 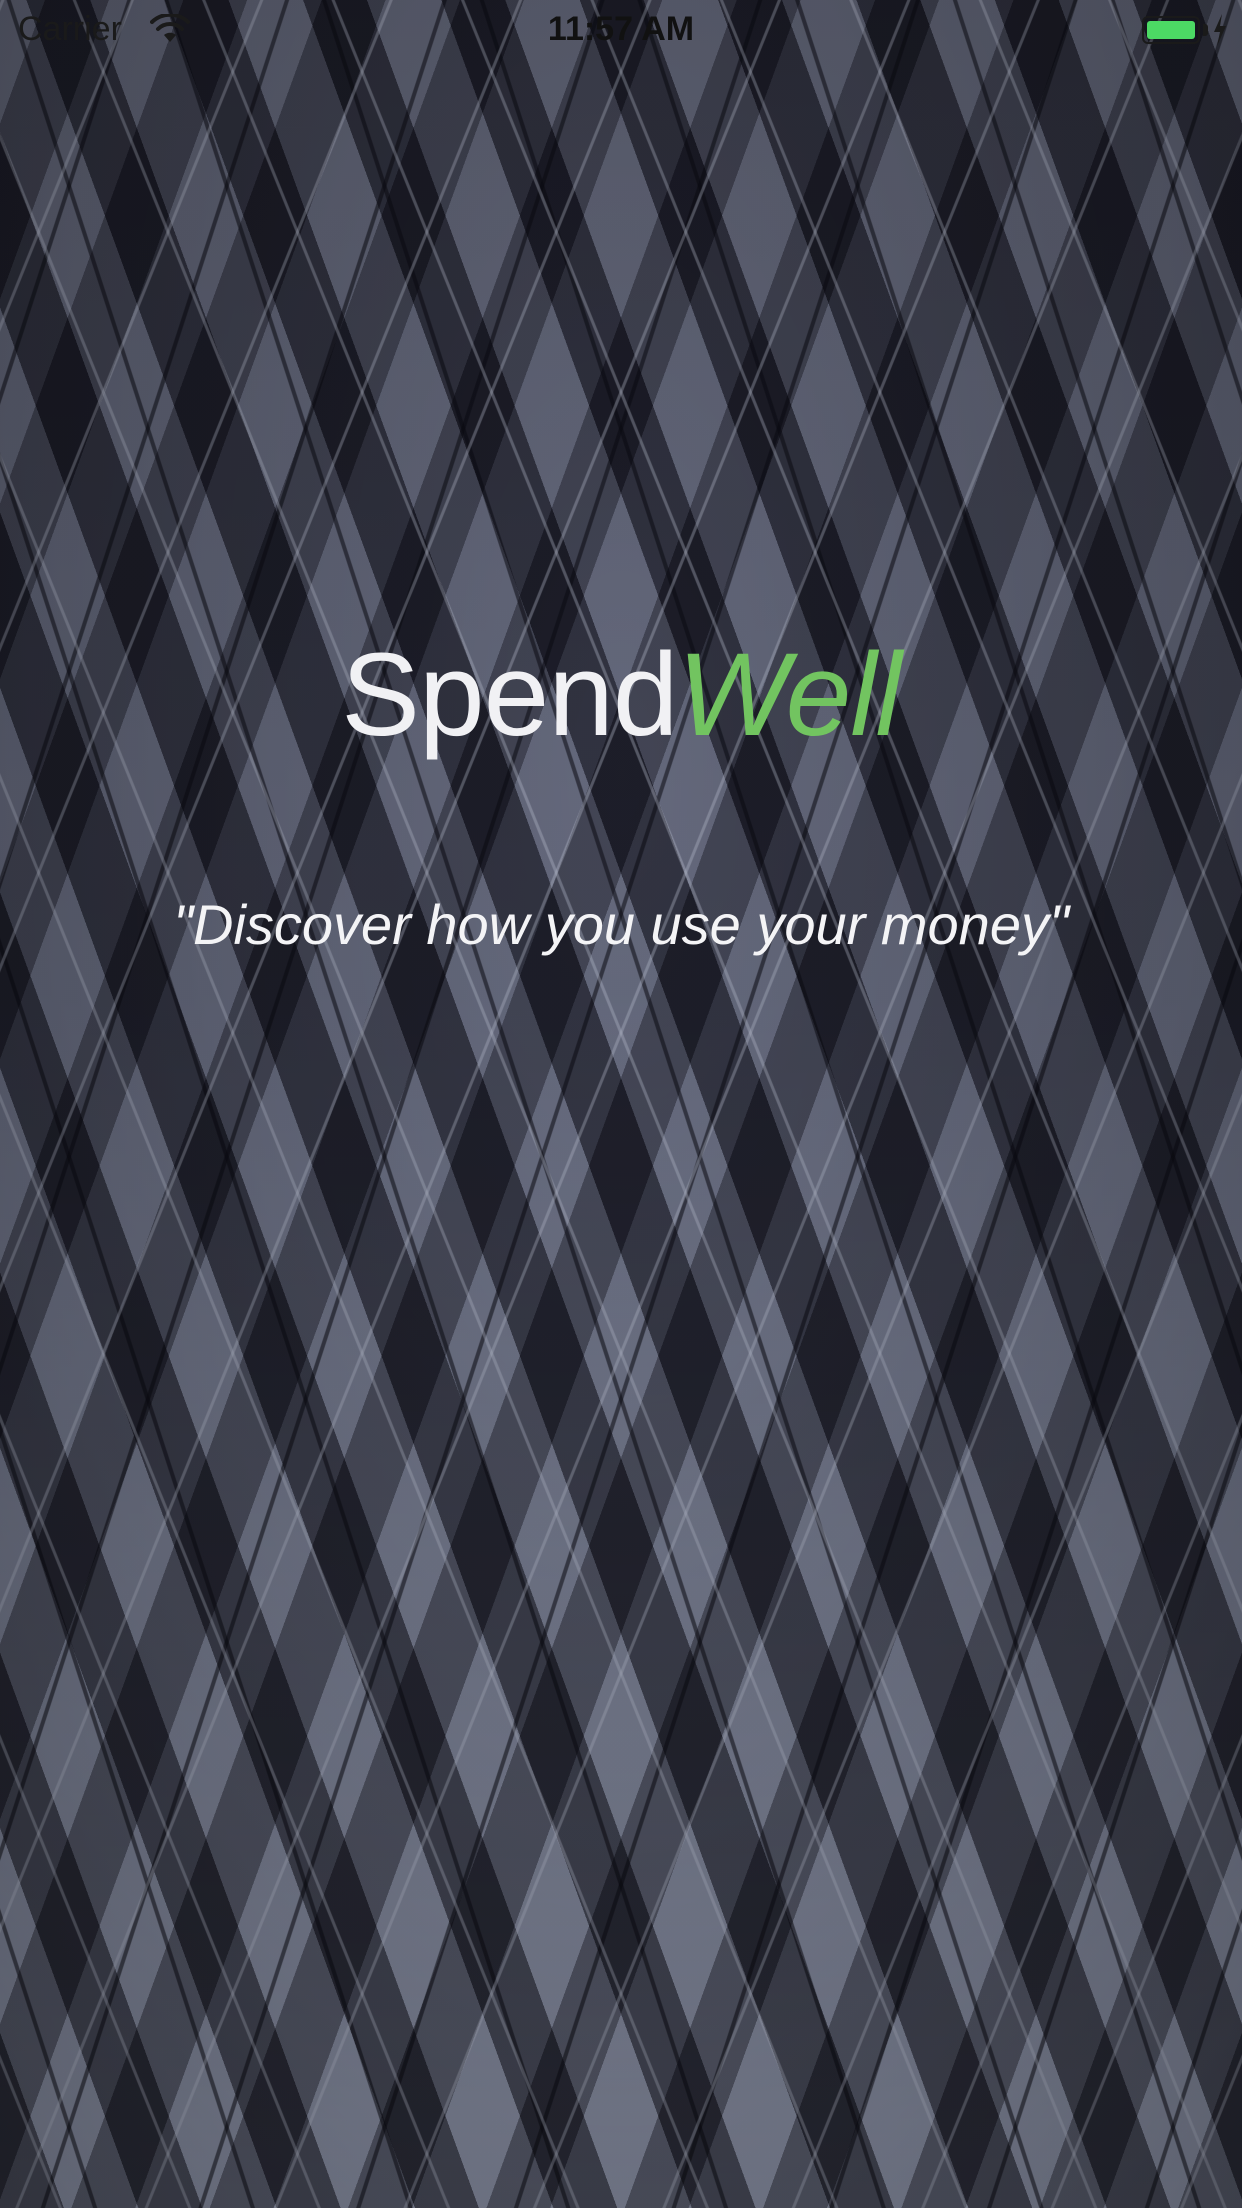 What do you see at coordinates (509, 695) in the screenshot?
I see `logo-spend-text: Spend` at bounding box center [509, 695].